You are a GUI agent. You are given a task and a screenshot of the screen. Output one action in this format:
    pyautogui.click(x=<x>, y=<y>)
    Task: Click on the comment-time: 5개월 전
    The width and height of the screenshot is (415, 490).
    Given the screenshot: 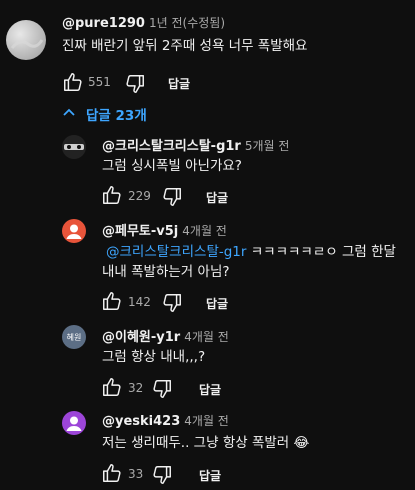 What is the action you would take?
    pyautogui.click(x=267, y=146)
    